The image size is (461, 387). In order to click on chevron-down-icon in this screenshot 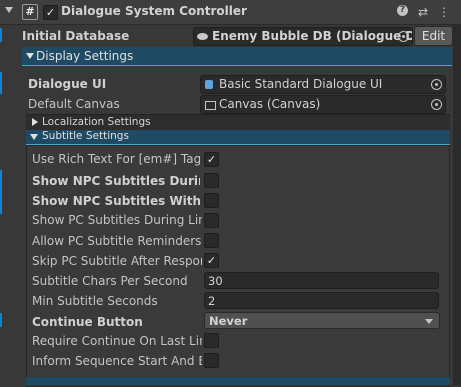, I will do `click(429, 321)`.